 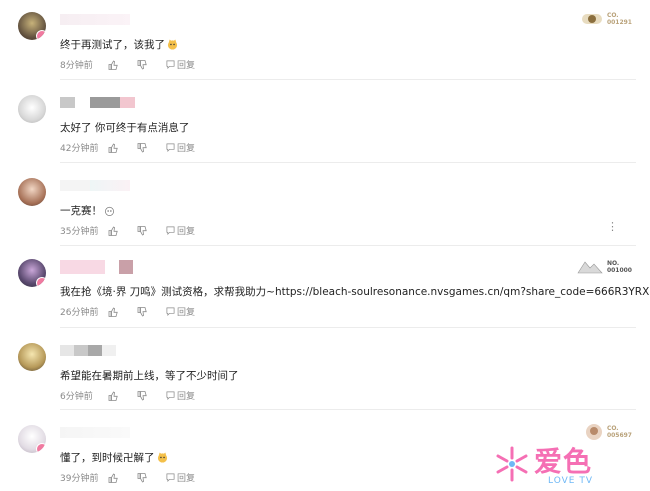 I want to click on comment-meta: 8分钟前 回复, so click(x=127, y=64).